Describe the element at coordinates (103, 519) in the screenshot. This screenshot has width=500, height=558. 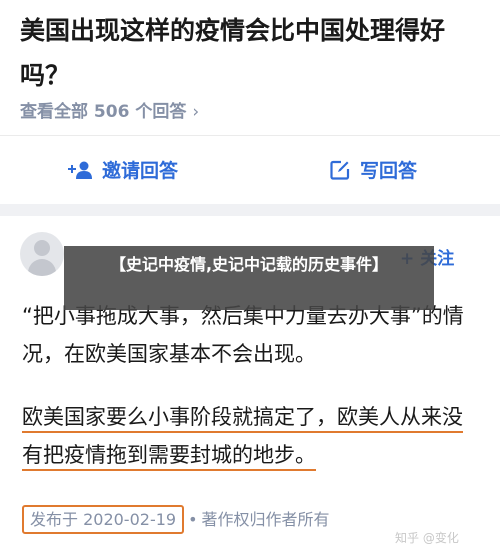
I see `publish-date: 发布于 2020-02-19` at that location.